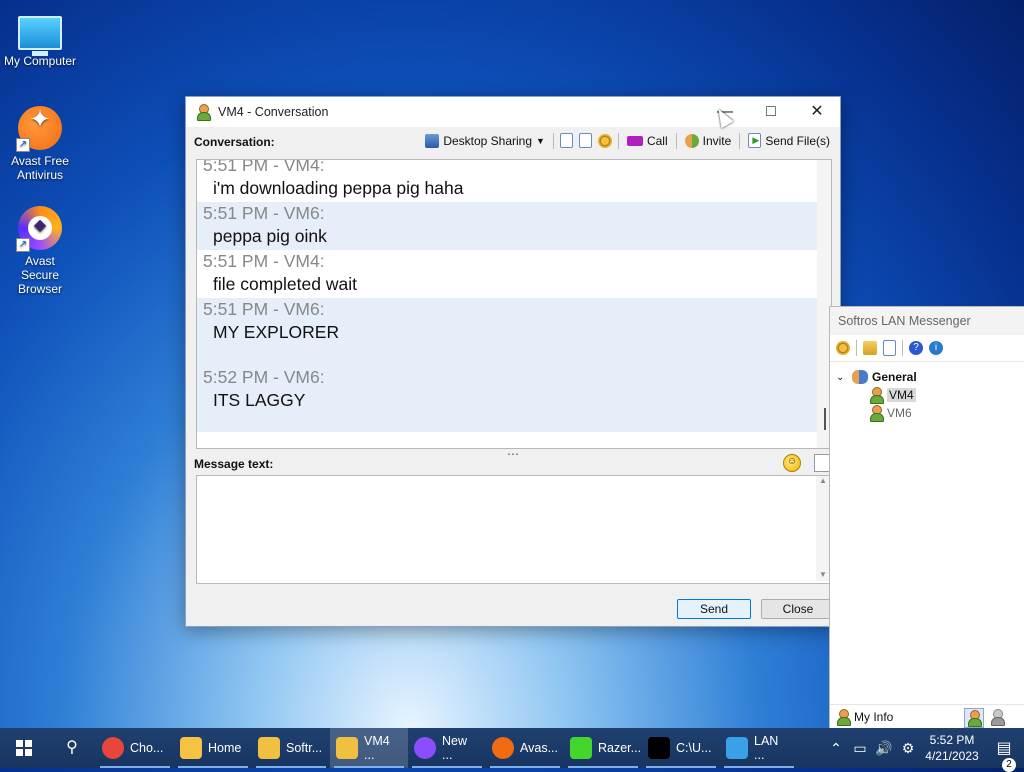 The width and height of the screenshot is (1024, 772). Describe the element at coordinates (817, 112) in the screenshot. I see `close-button: ✕` at that location.